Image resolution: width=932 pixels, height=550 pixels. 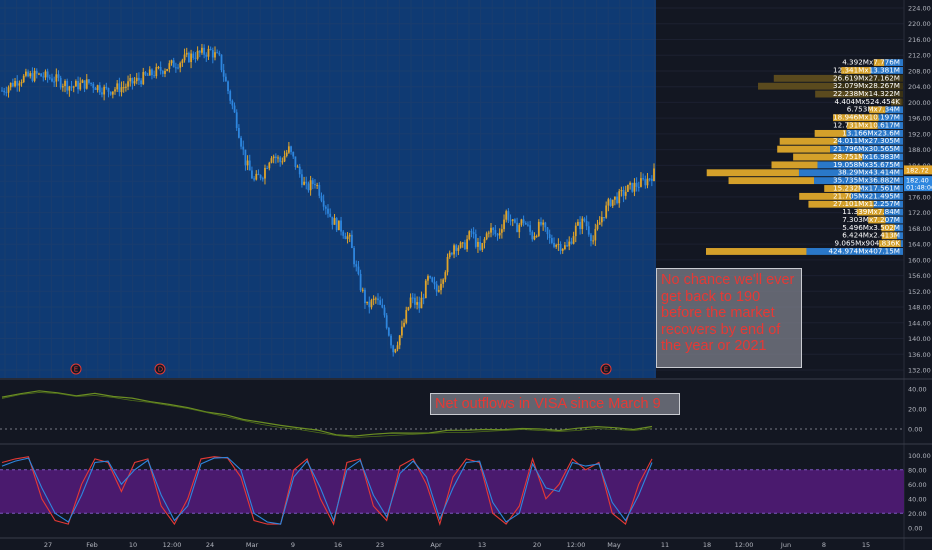 I want to click on time-axis-label: 27, so click(x=48, y=545).